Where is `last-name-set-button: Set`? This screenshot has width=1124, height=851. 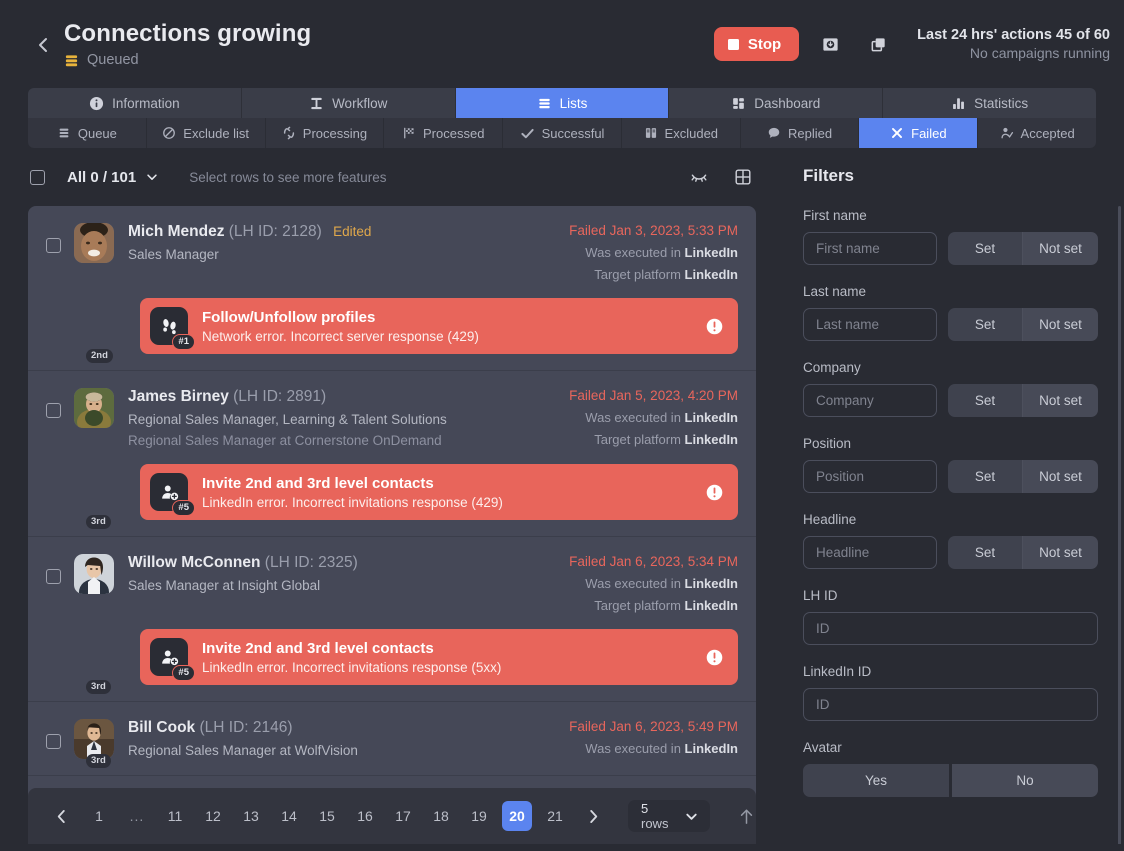
last-name-set-button: Set is located at coordinates (985, 324).